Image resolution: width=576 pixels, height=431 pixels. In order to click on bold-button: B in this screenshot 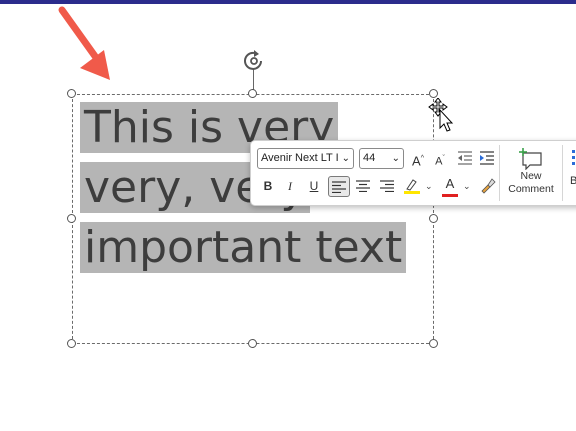, I will do `click(268, 186)`.